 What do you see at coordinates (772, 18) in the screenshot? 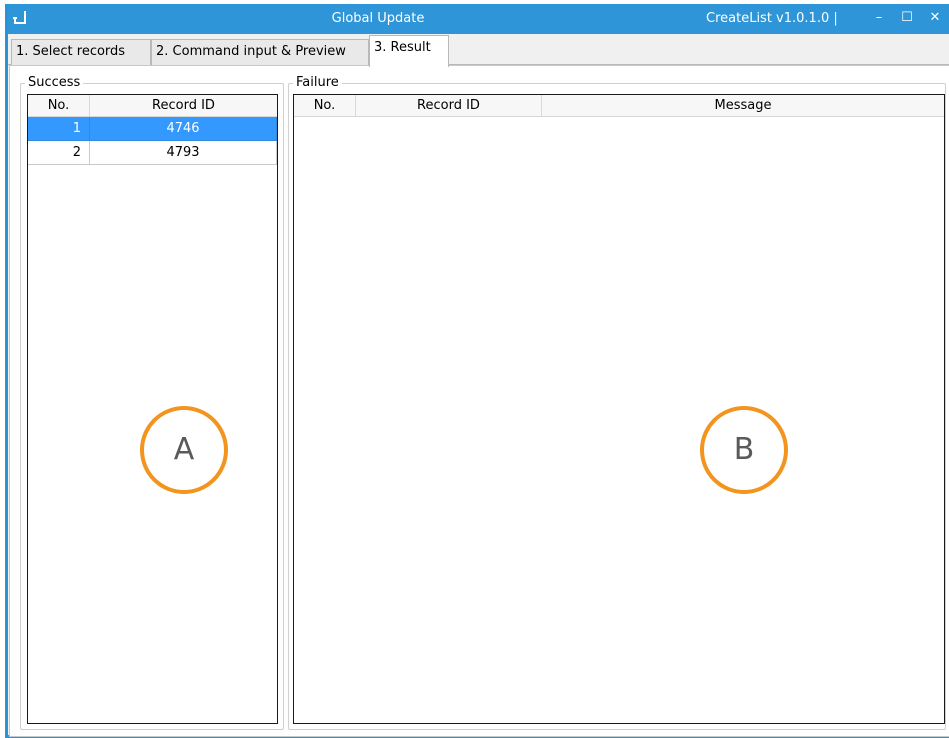
I see `version-label: CreateList v1.0.1.0 |` at bounding box center [772, 18].